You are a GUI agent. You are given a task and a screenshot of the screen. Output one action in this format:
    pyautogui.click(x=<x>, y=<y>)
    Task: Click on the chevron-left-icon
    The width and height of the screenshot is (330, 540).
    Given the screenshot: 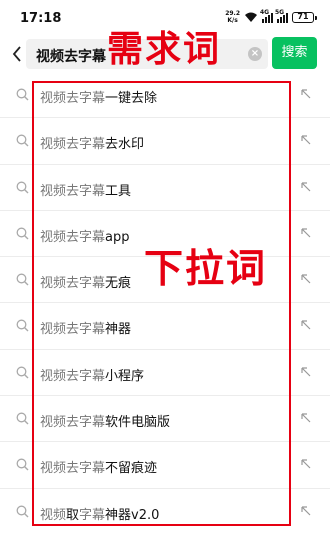 What is the action you would take?
    pyautogui.click(x=16, y=54)
    